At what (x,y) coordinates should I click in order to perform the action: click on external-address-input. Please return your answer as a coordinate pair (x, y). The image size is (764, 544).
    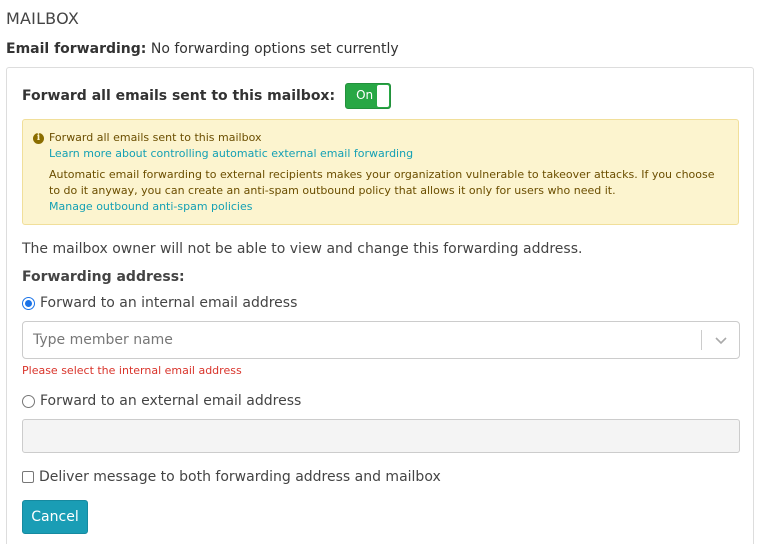
    Looking at the image, I should click on (381, 436).